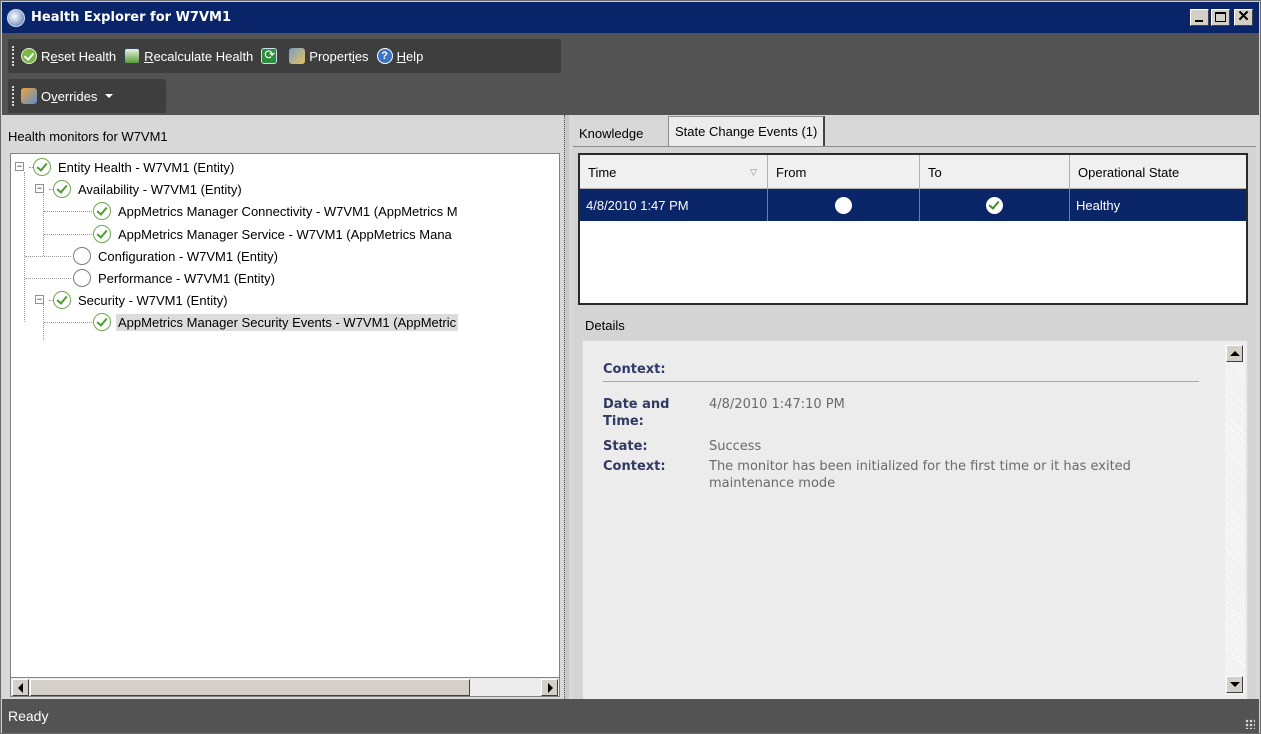 The image size is (1261, 734). I want to click on column-header-label: Operational State, so click(1129, 172).